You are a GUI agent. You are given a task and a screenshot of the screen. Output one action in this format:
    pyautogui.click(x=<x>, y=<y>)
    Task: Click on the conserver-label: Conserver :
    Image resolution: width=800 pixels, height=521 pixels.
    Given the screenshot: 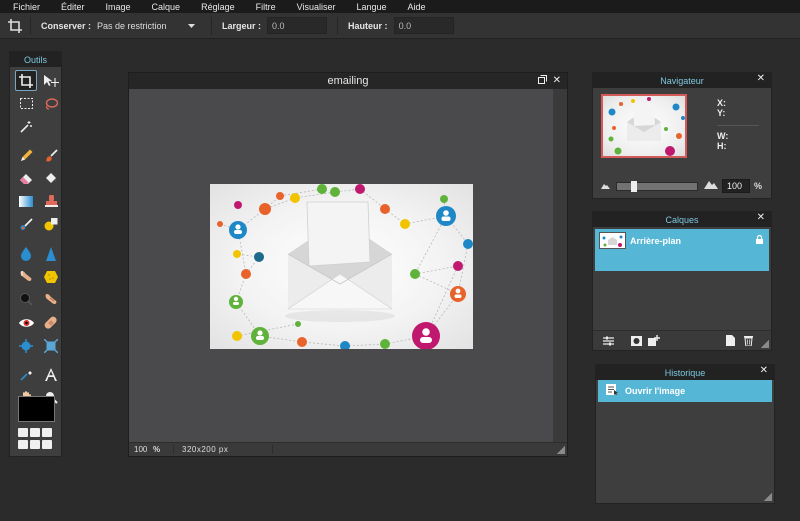 What is the action you would take?
    pyautogui.click(x=66, y=25)
    